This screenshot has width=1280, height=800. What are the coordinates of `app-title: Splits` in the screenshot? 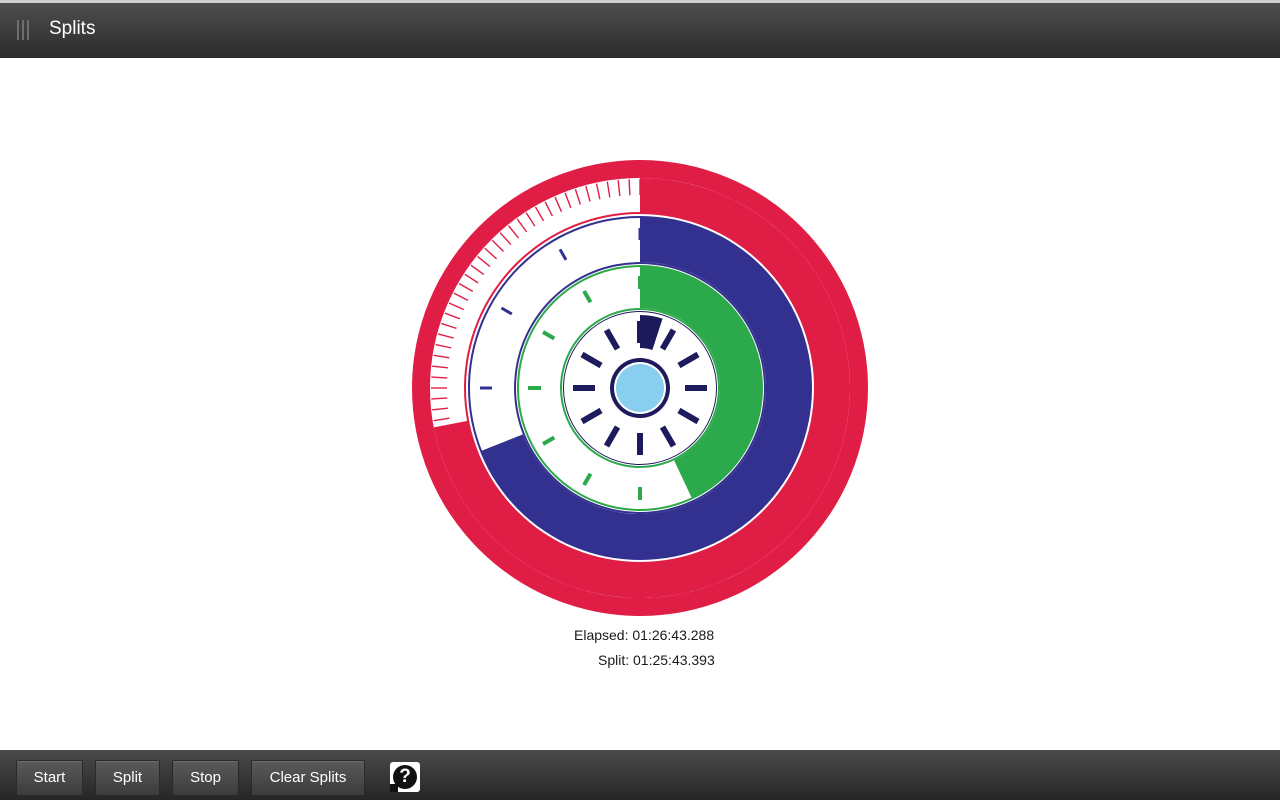 It's located at (72, 28).